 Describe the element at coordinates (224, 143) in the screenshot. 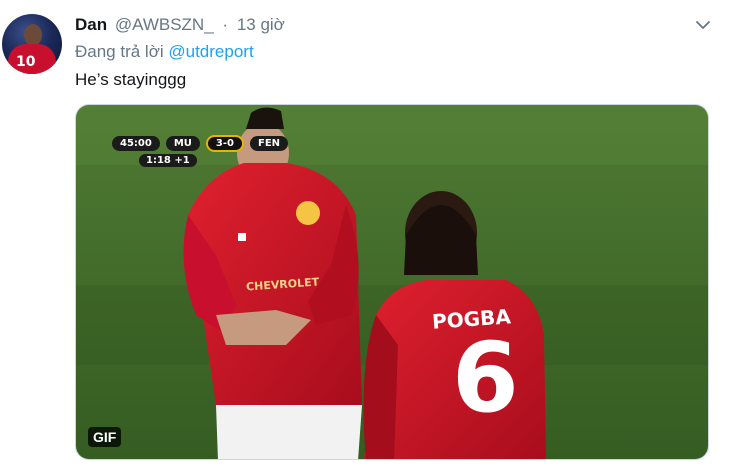

I see `match-score: 3-0` at that location.